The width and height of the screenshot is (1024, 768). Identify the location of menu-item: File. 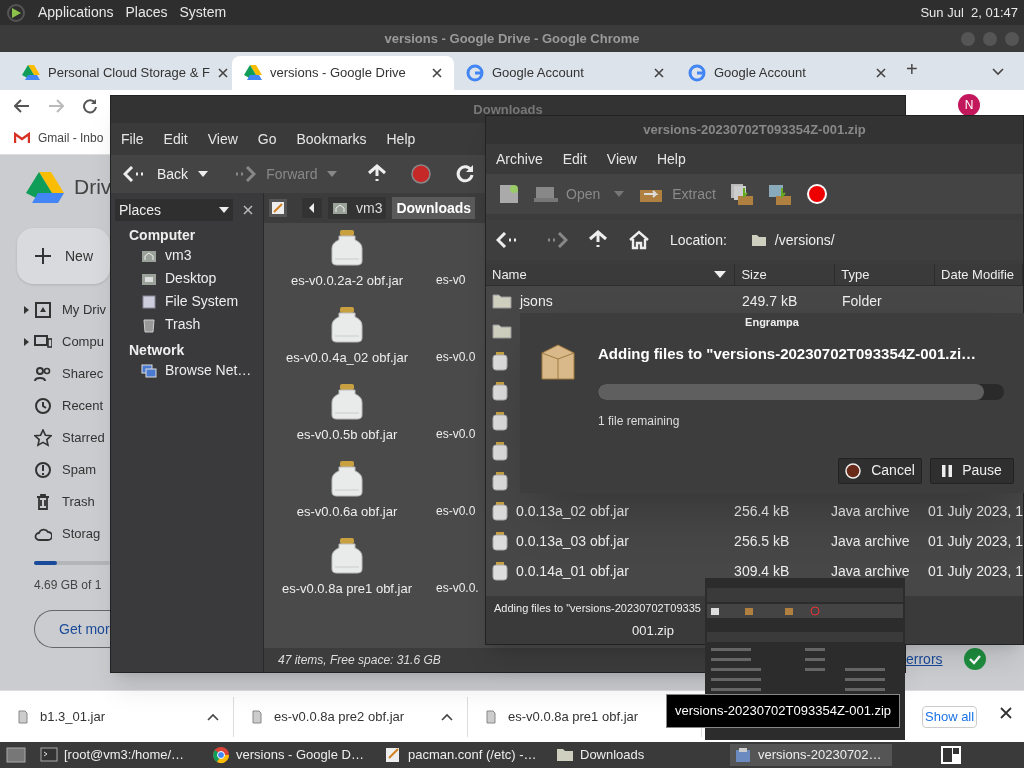
(132, 139).